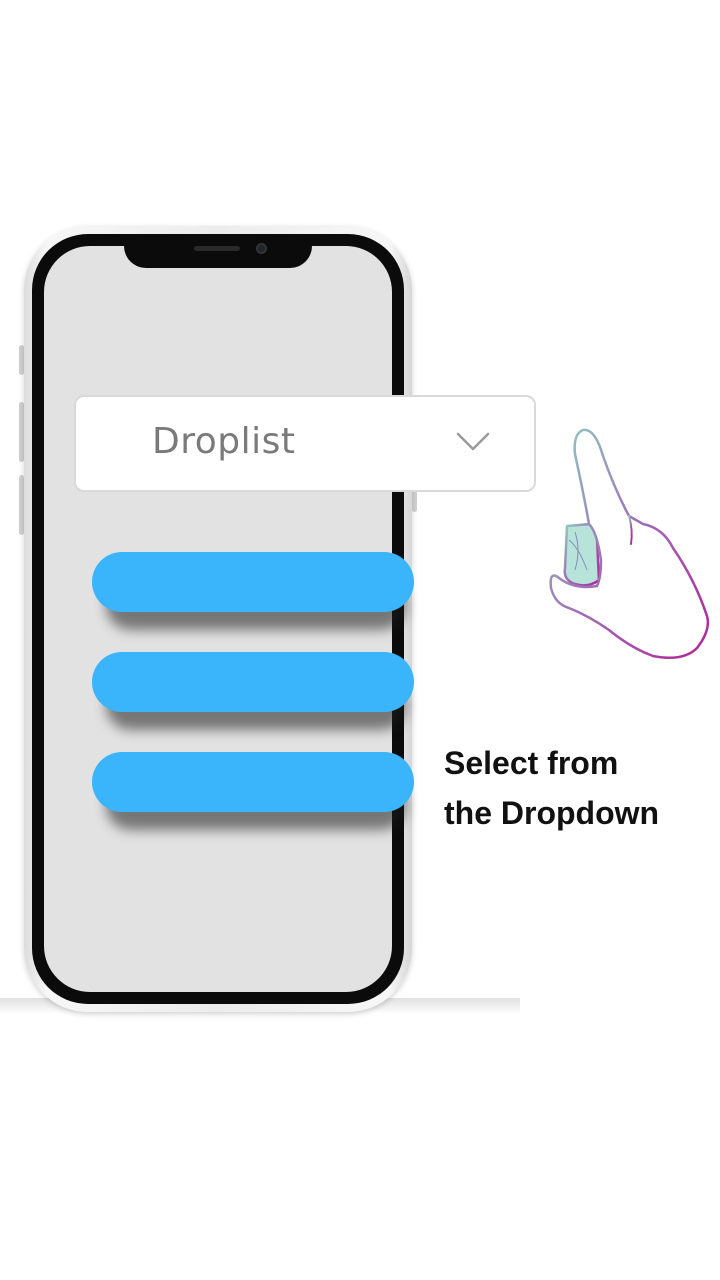 The height and width of the screenshot is (1280, 720). I want to click on instruction-caption: Select from the Dropdown, so click(579, 788).